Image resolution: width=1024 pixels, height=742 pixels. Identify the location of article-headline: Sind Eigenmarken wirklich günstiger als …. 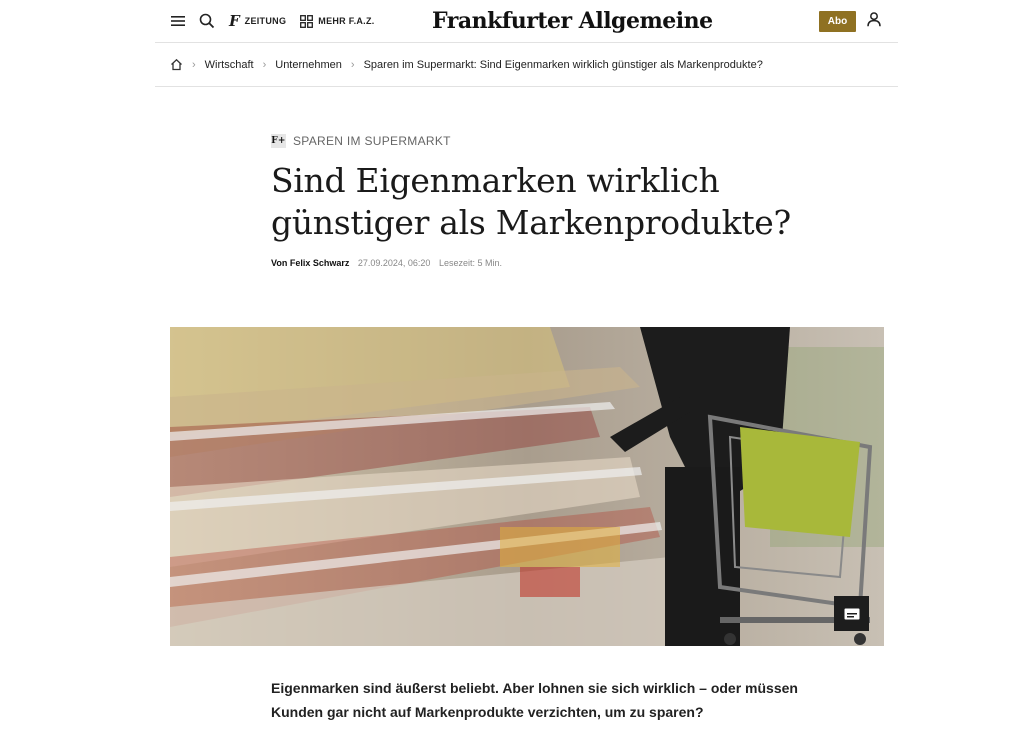
(531, 201).